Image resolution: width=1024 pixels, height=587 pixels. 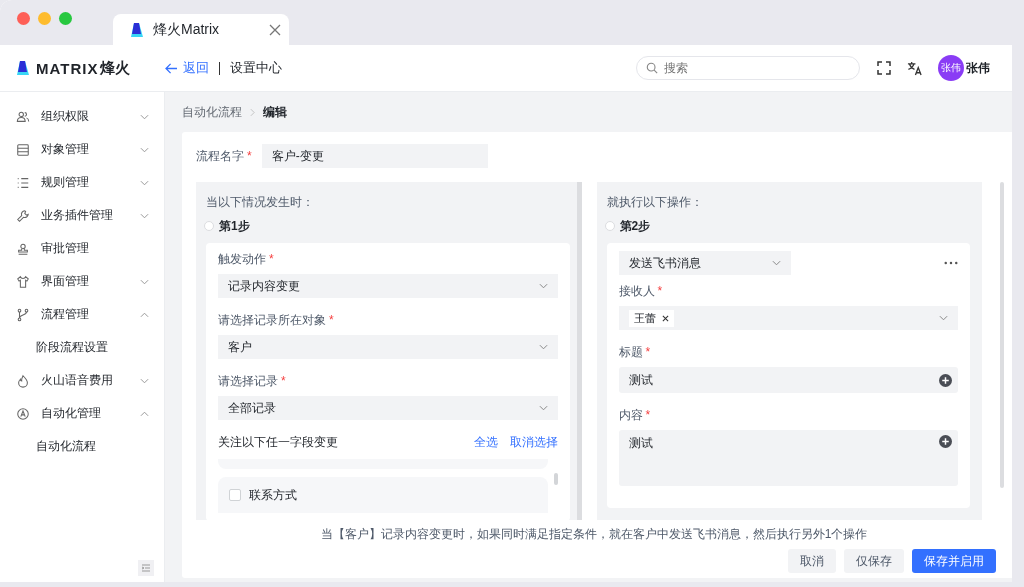 I want to click on secondary-button: 仅保存, so click(x=874, y=561).